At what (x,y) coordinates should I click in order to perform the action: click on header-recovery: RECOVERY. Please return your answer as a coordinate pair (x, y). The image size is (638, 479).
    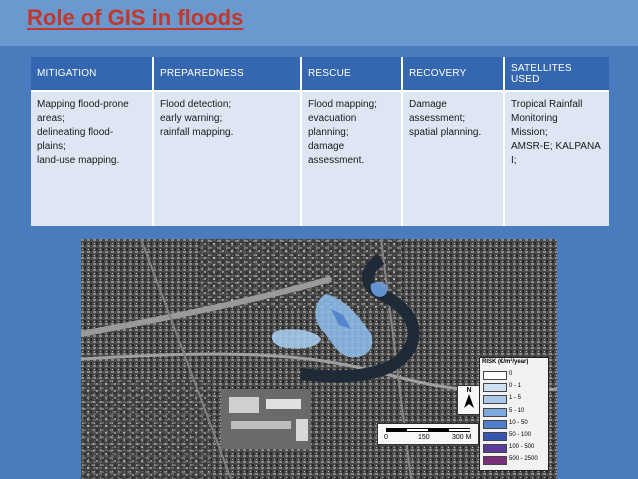
    Looking at the image, I should click on (453, 74).